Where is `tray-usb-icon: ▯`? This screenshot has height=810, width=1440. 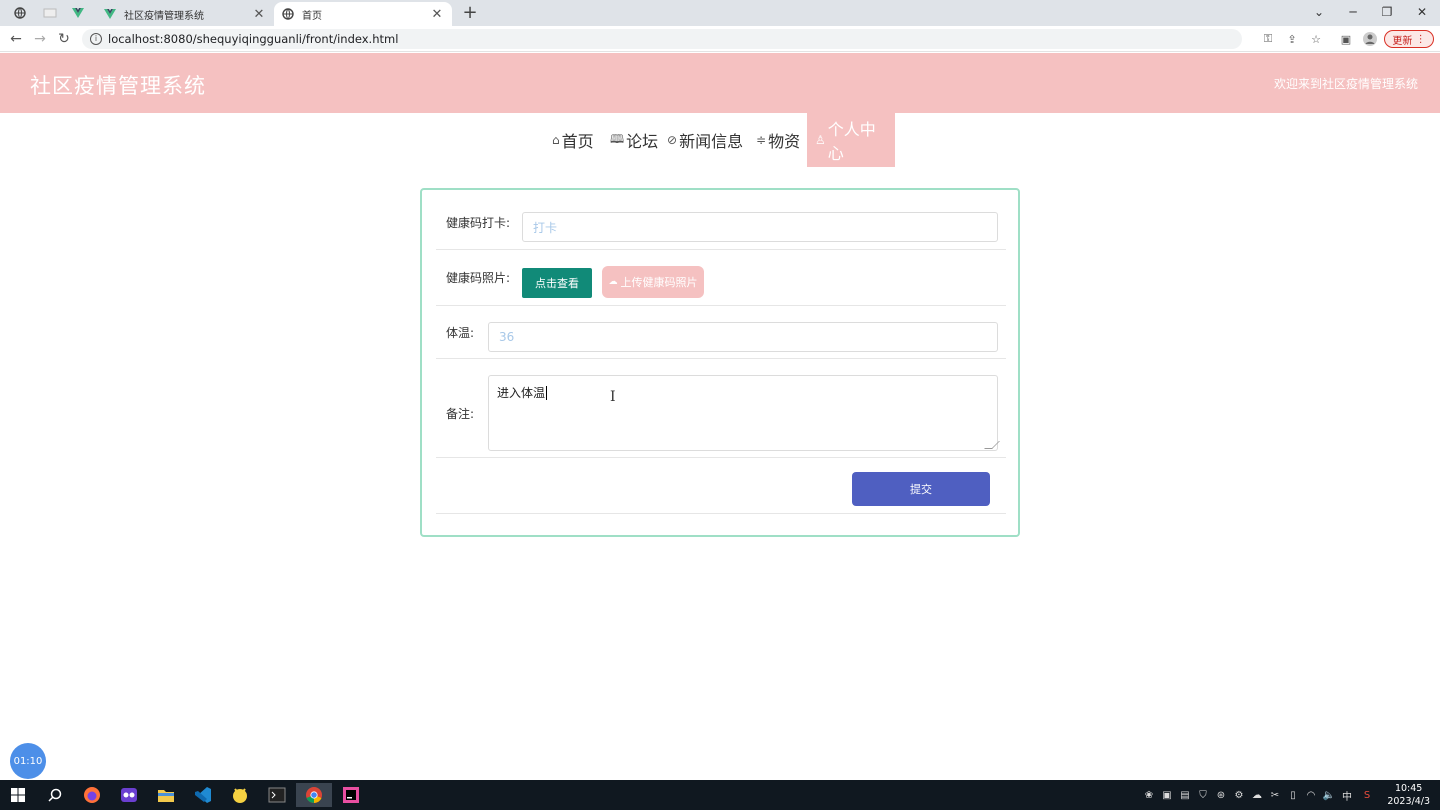
tray-usb-icon: ▯ is located at coordinates (1293, 795).